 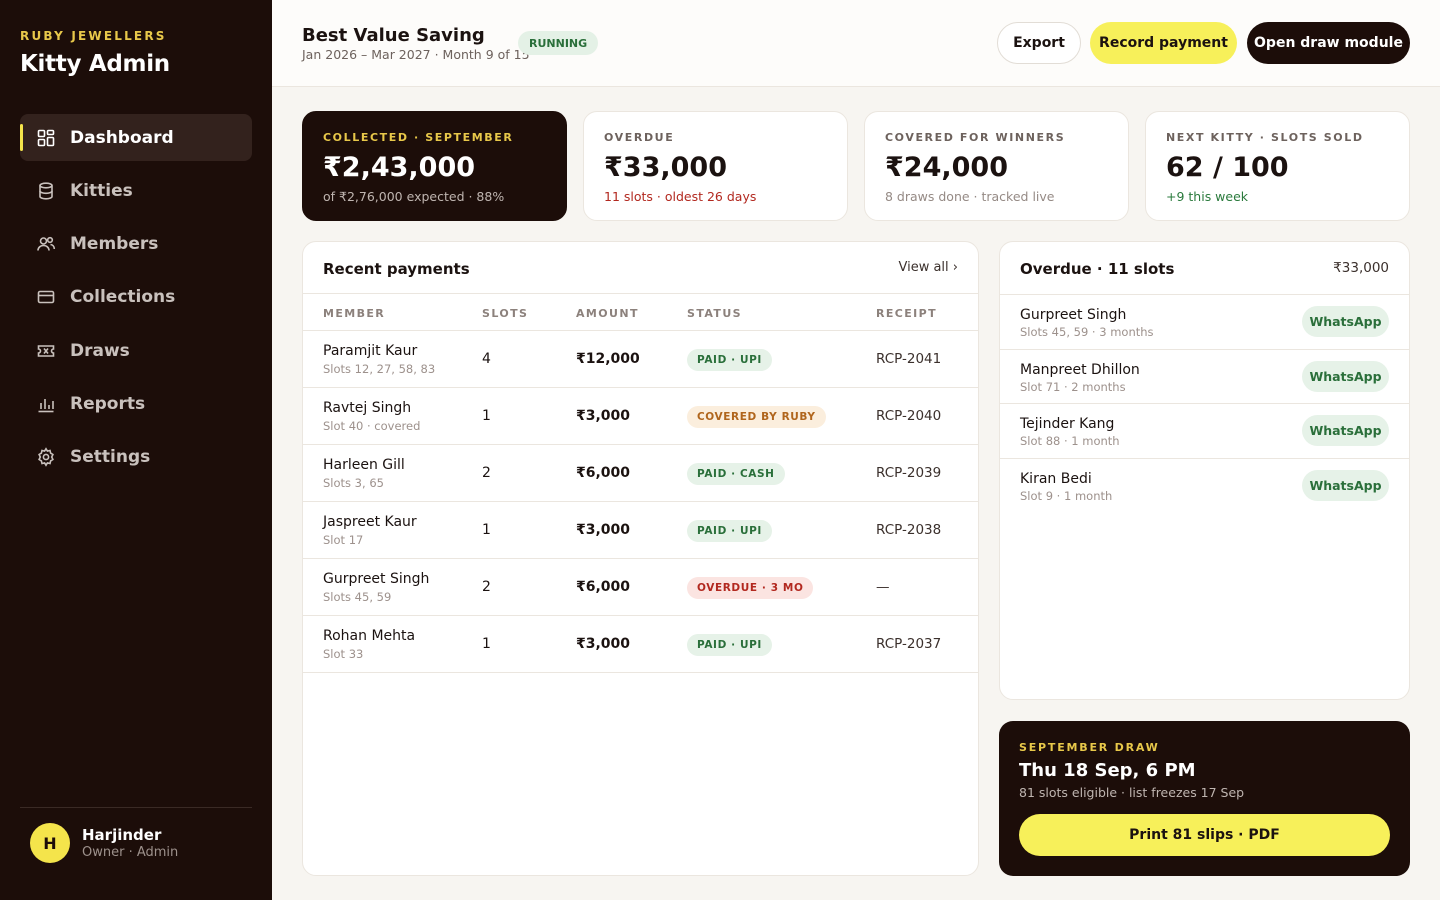 What do you see at coordinates (46, 351) in the screenshot?
I see `ticket-icon` at bounding box center [46, 351].